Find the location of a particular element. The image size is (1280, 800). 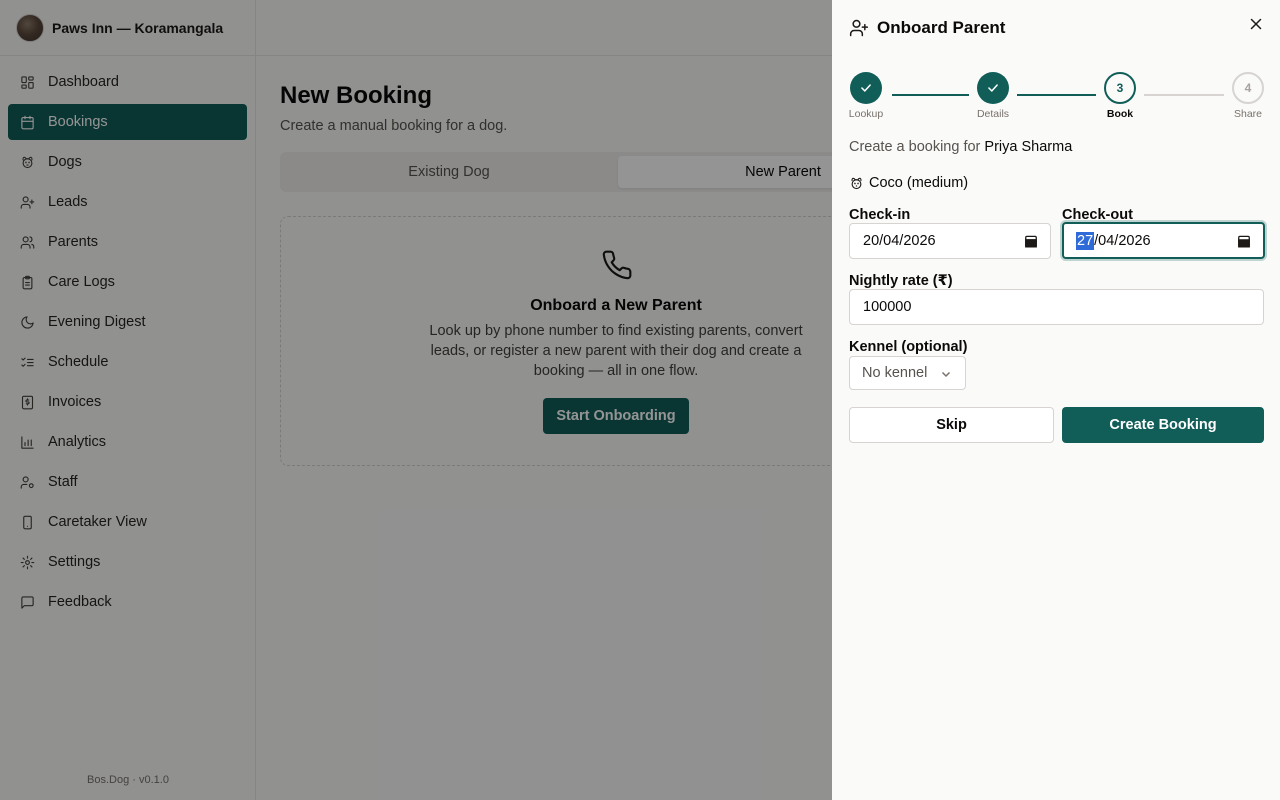

checkin-date-input: 20/04/2026 is located at coordinates (950, 241).